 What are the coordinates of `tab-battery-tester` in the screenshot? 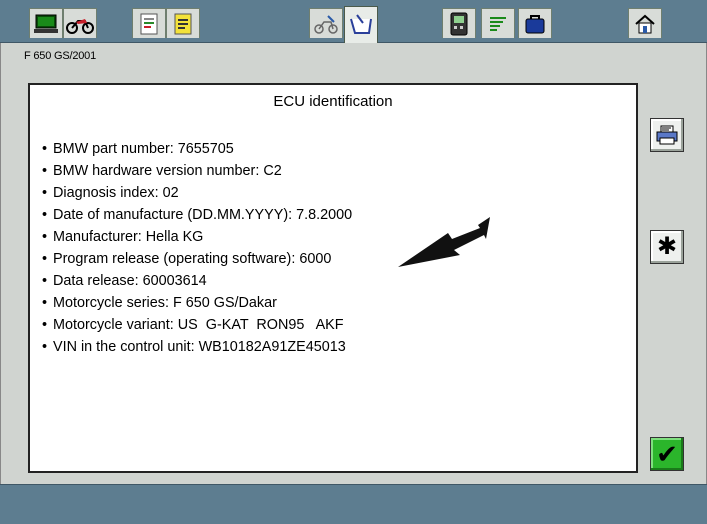 It's located at (361, 24).